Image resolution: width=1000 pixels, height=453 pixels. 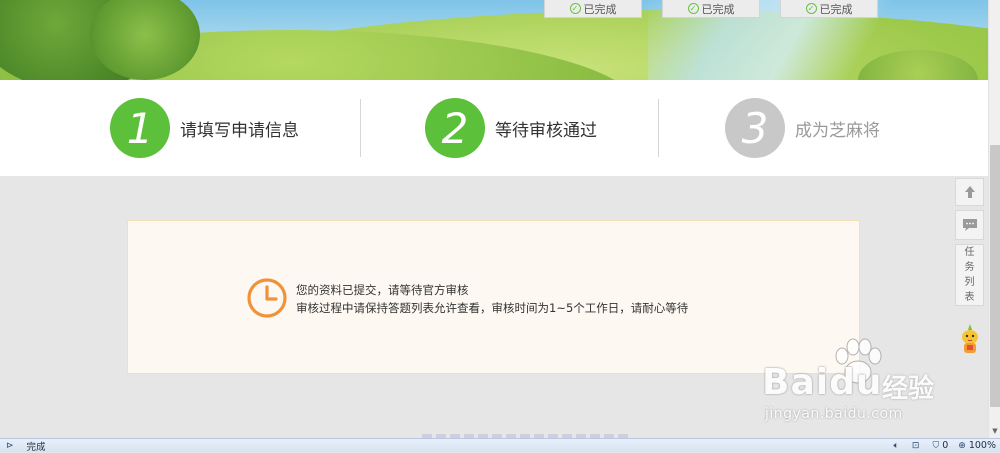 What do you see at coordinates (267, 298) in the screenshot?
I see `clock-icon` at bounding box center [267, 298].